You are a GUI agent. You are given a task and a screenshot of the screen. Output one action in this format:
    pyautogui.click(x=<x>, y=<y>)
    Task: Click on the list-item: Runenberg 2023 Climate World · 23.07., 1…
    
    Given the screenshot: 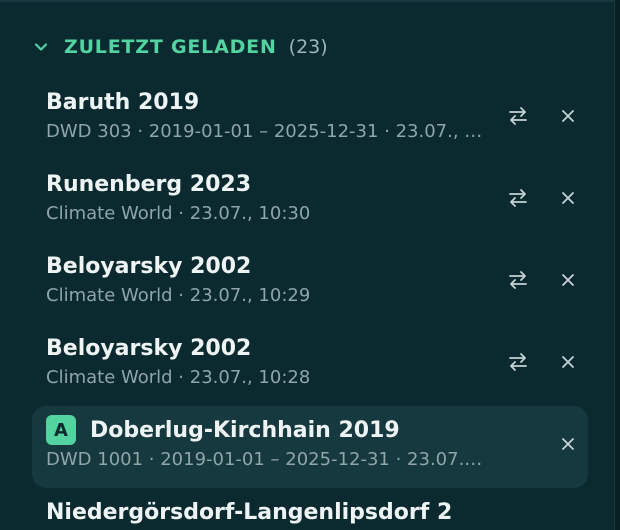 What is the action you would take?
    pyautogui.click(x=310, y=201)
    